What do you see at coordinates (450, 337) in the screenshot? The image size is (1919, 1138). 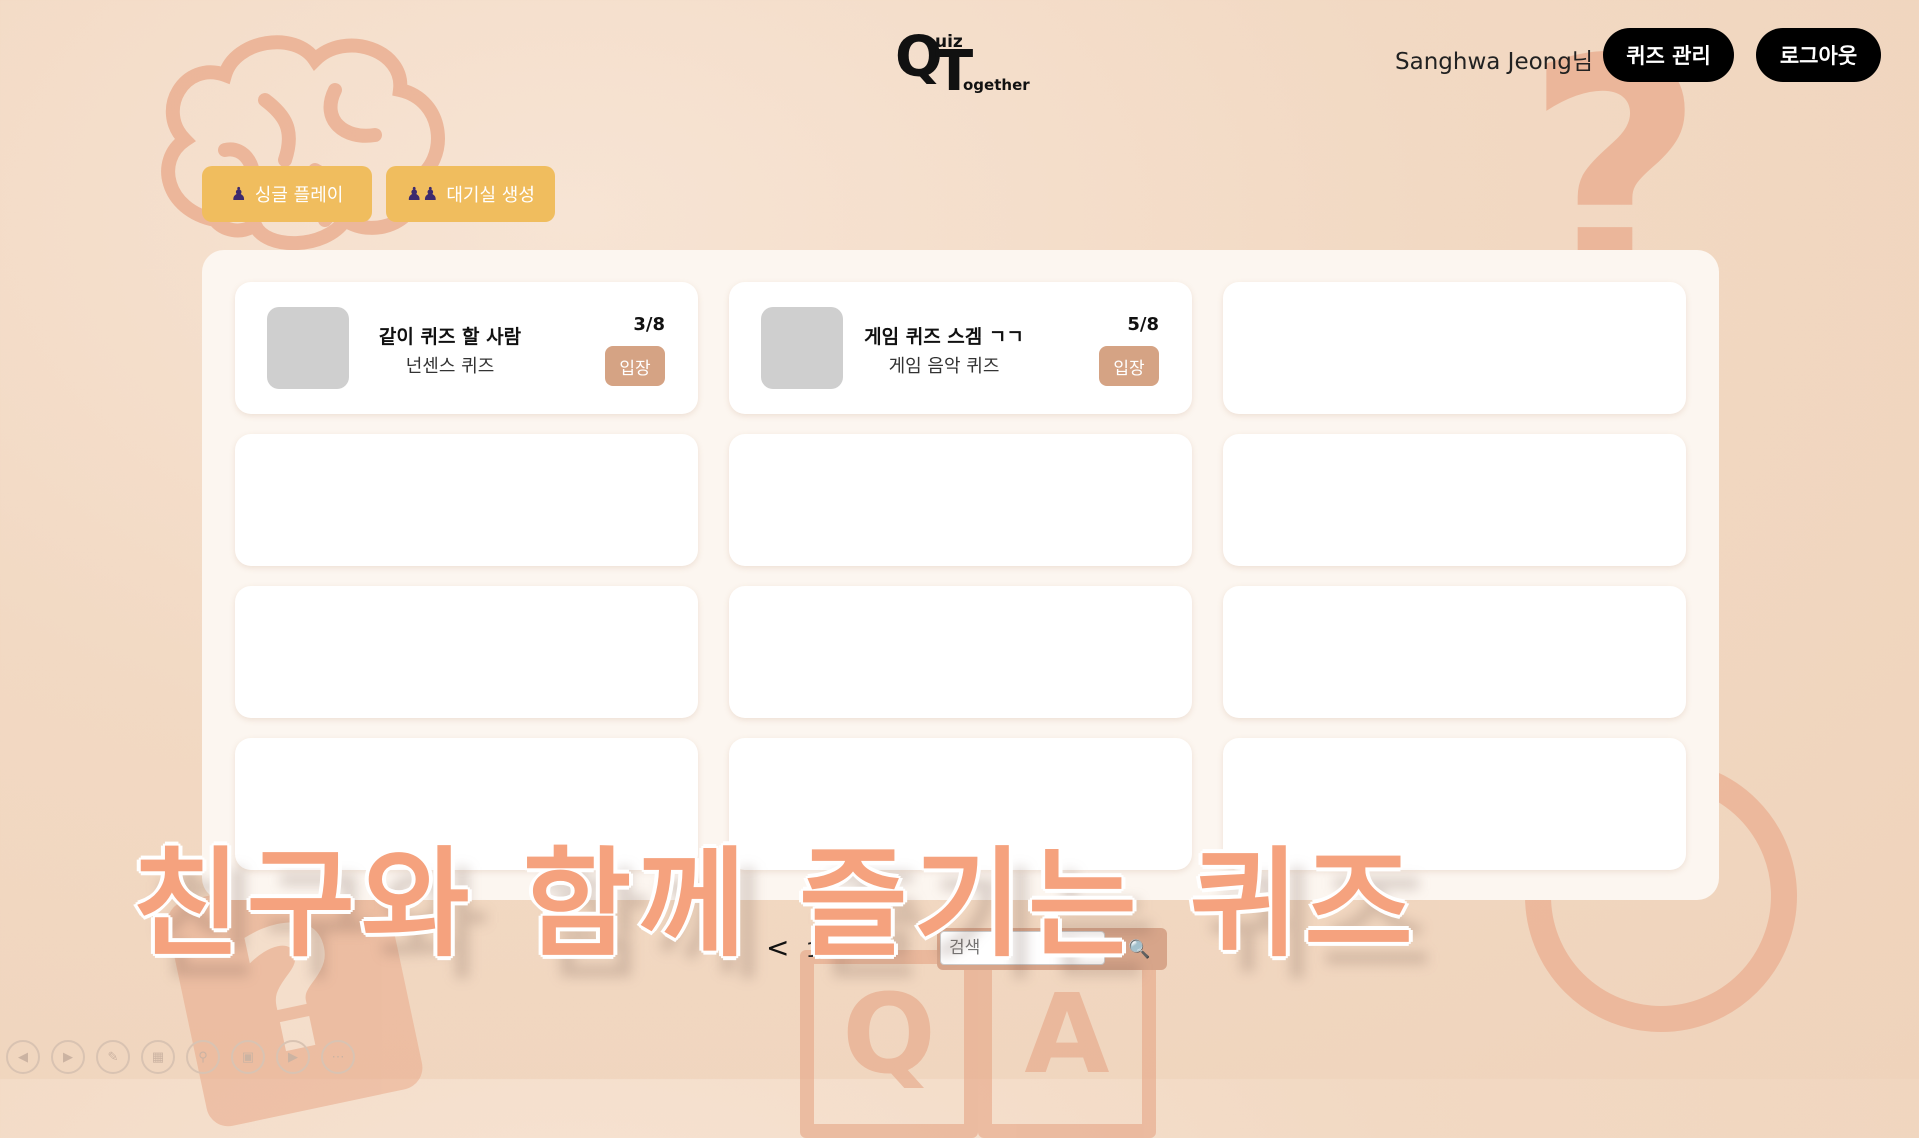 I see `room-title: 같이 퀴즈 할 사람` at bounding box center [450, 337].